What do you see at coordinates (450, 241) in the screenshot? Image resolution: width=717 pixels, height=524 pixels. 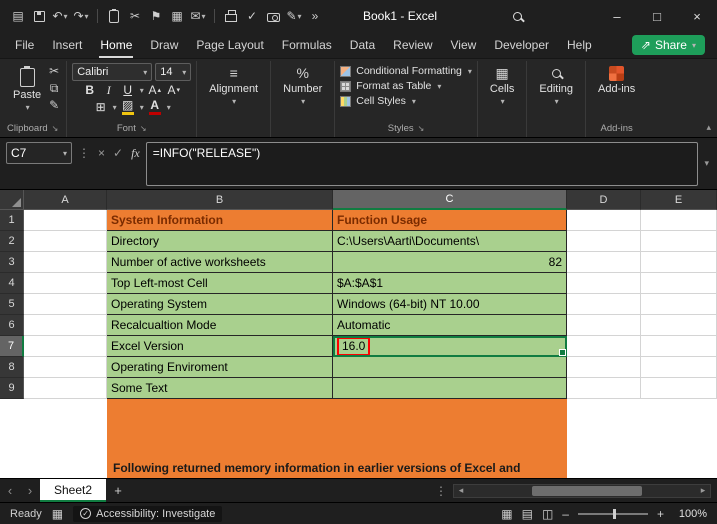 I see `cell-C2: C:\Users\Aarti\Documents\` at bounding box center [450, 241].